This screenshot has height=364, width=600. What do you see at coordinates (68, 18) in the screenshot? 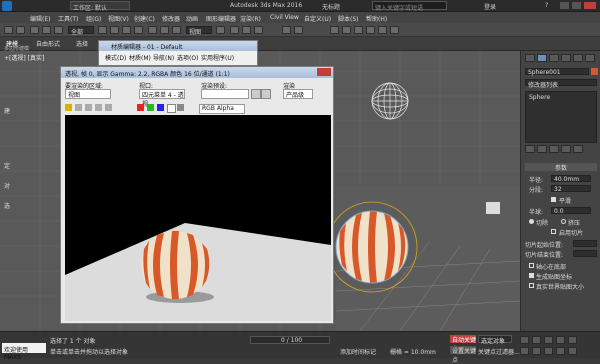
I see `menu-tools: 工具(T)` at bounding box center [68, 18].